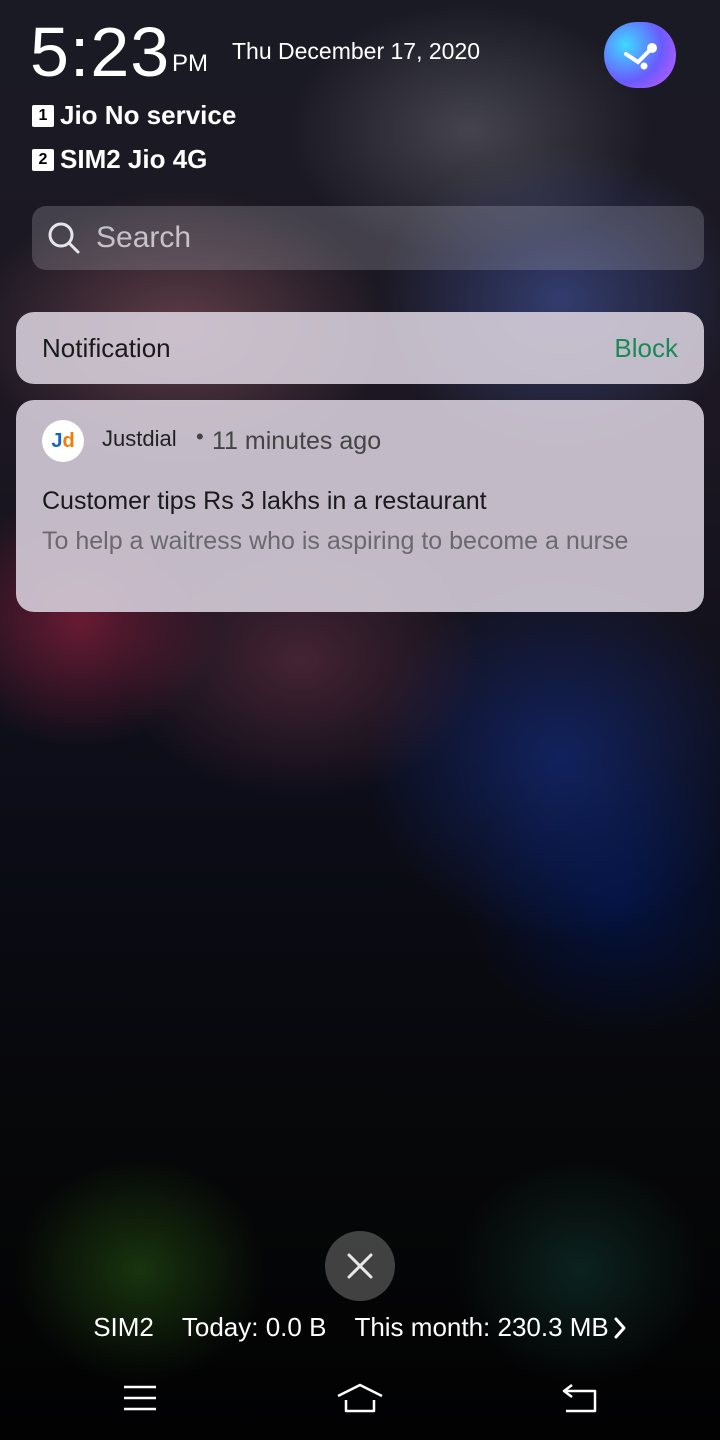 This screenshot has width=720, height=1440. What do you see at coordinates (63, 441) in the screenshot?
I see `justdial-logo: Jd` at bounding box center [63, 441].